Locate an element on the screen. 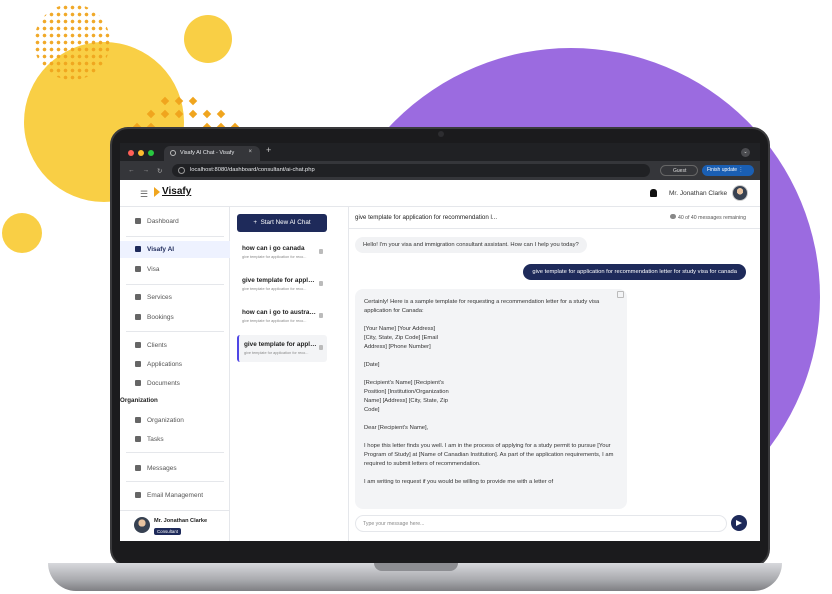 This screenshot has height=594, width=832. laptop-notch is located at coordinates (416, 567).